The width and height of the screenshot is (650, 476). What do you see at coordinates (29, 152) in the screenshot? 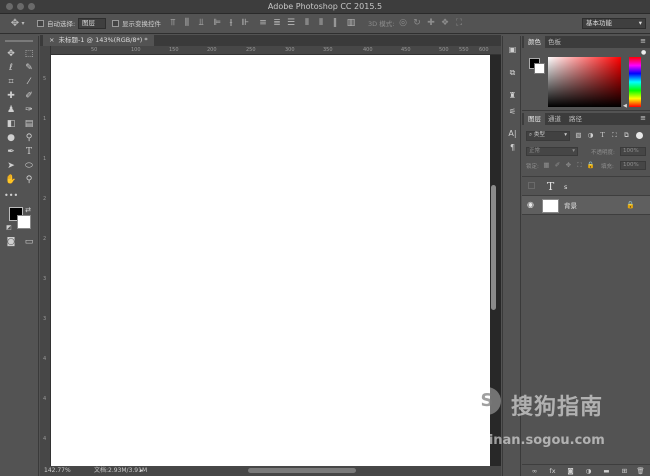
I see `type-tool-icon: T` at bounding box center [29, 152].